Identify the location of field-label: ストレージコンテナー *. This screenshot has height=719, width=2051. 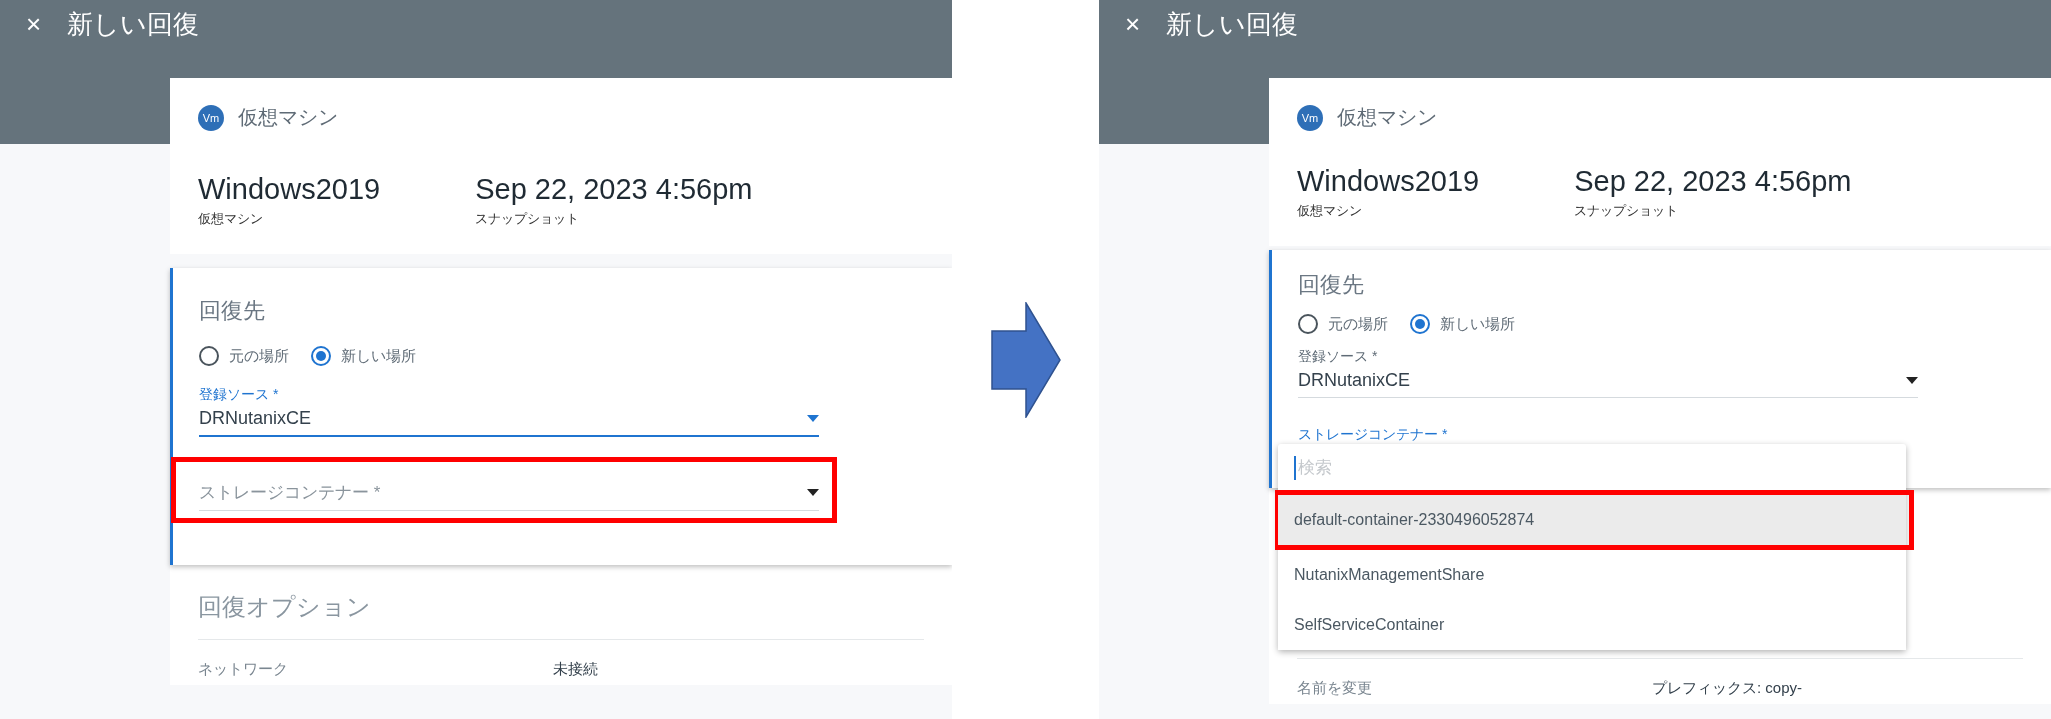
(1373, 435).